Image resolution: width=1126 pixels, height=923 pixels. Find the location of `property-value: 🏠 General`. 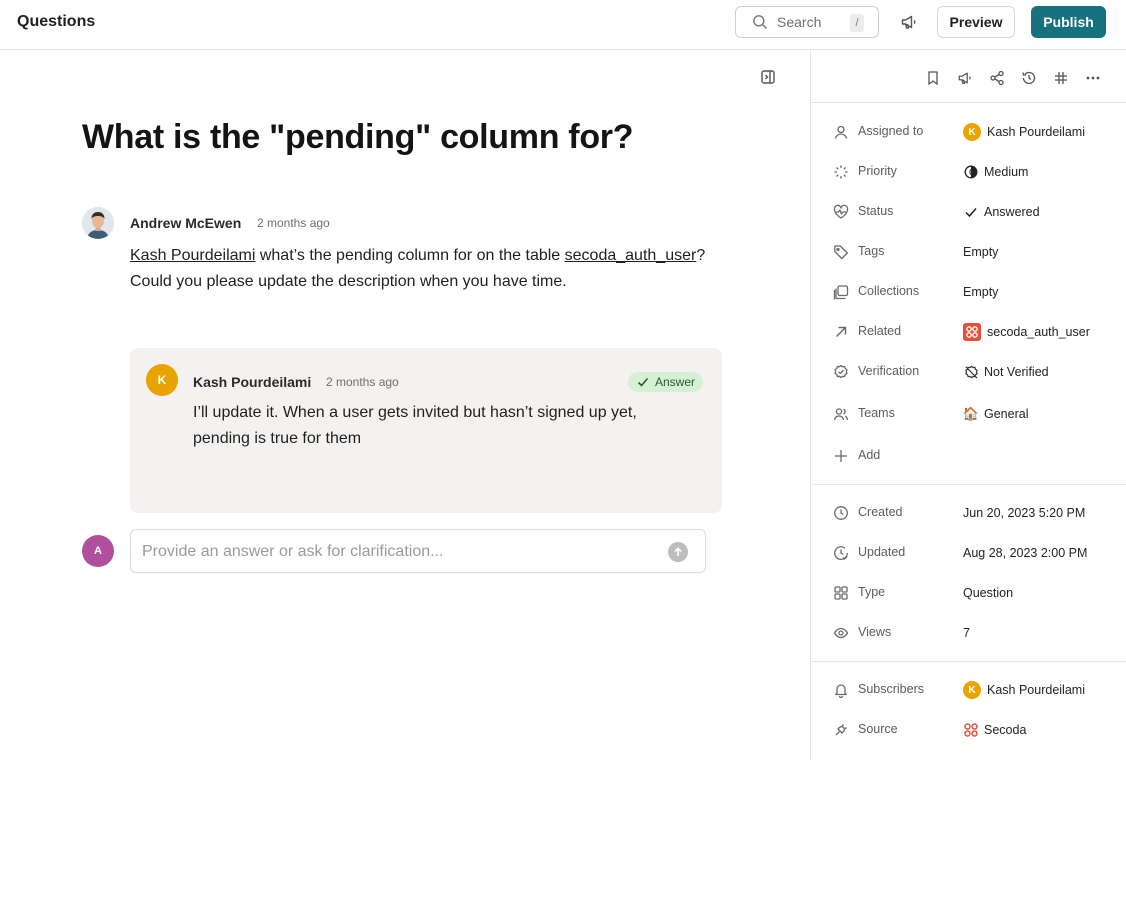

property-value: 🏠 General is located at coordinates (995, 414).